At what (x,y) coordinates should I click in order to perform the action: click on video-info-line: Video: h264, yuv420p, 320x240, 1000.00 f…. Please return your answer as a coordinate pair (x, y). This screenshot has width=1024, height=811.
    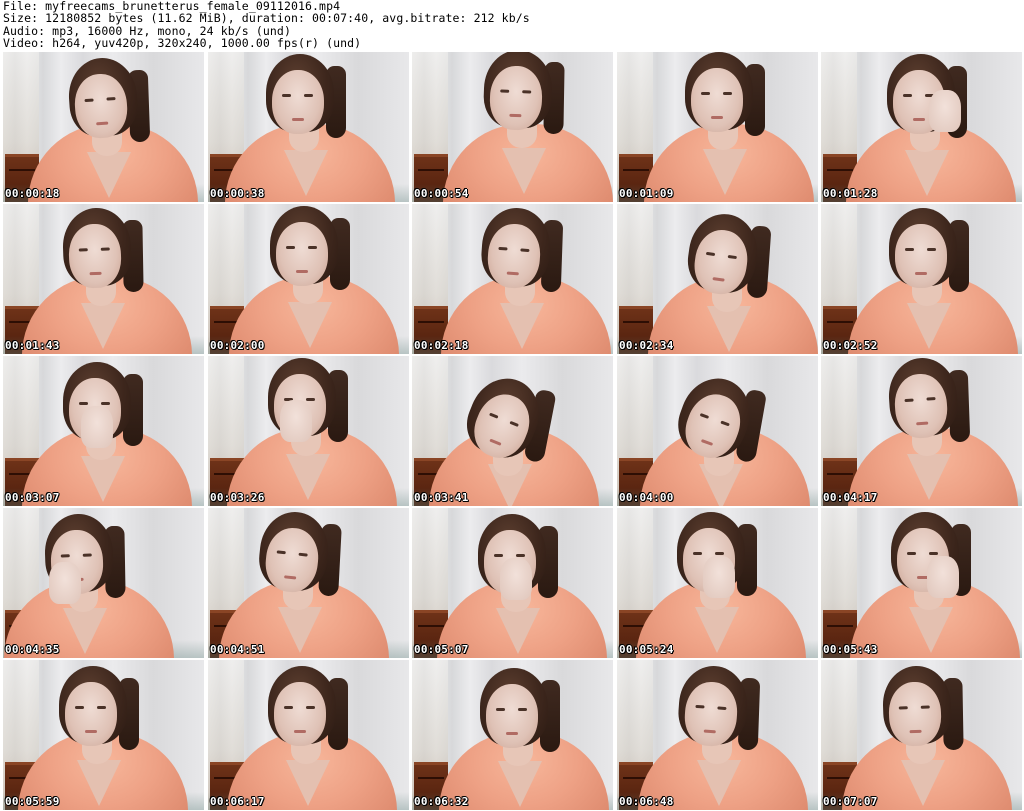
    Looking at the image, I should click on (182, 42).